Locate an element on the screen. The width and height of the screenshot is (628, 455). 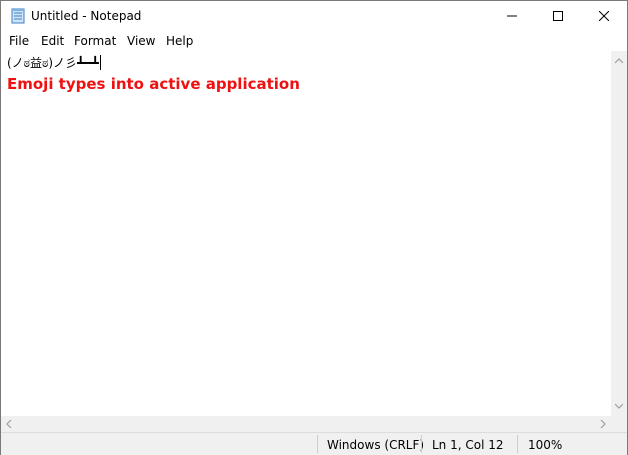
minimize-icon is located at coordinates (512, 16).